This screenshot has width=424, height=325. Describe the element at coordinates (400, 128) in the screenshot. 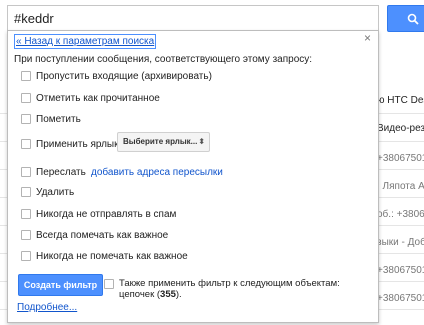

I see `list-item-text: Видео-резе` at that location.